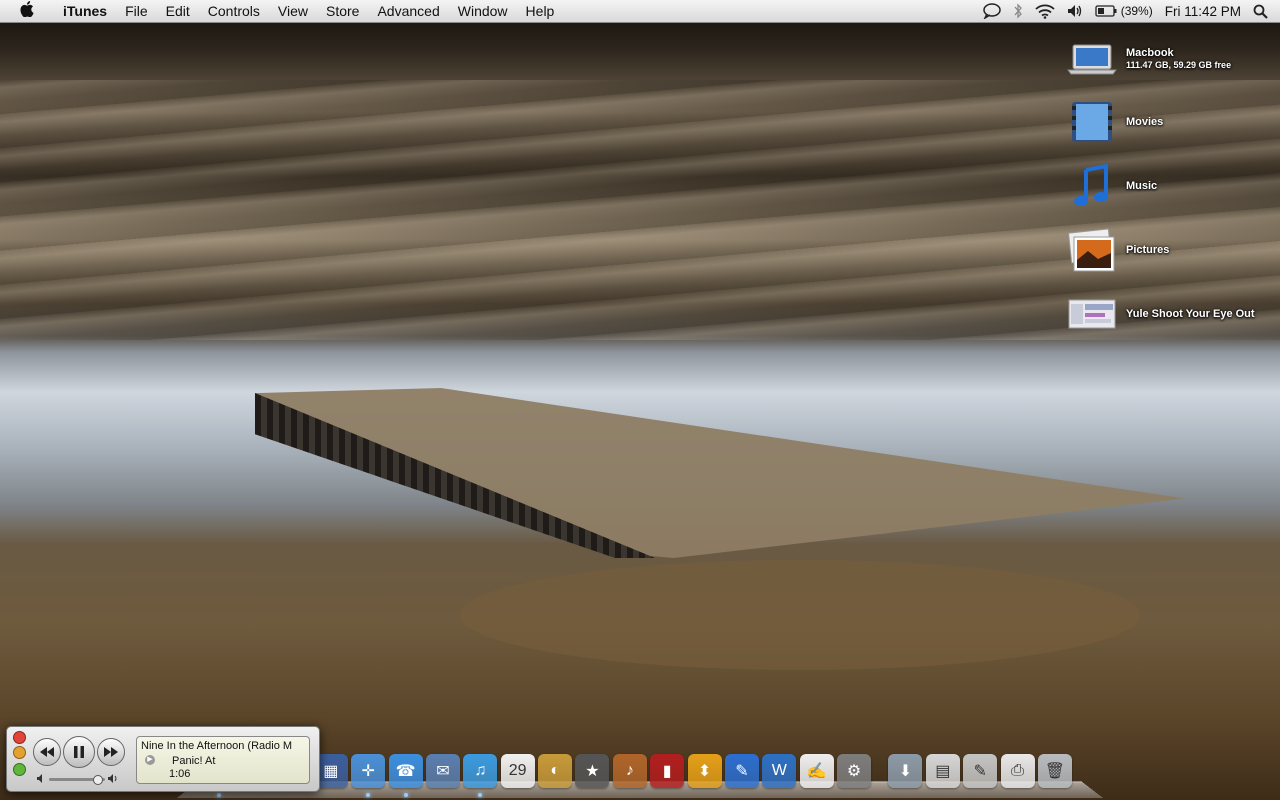  What do you see at coordinates (1142, 186) in the screenshot?
I see `desktop-icon-label: Music` at bounding box center [1142, 186].